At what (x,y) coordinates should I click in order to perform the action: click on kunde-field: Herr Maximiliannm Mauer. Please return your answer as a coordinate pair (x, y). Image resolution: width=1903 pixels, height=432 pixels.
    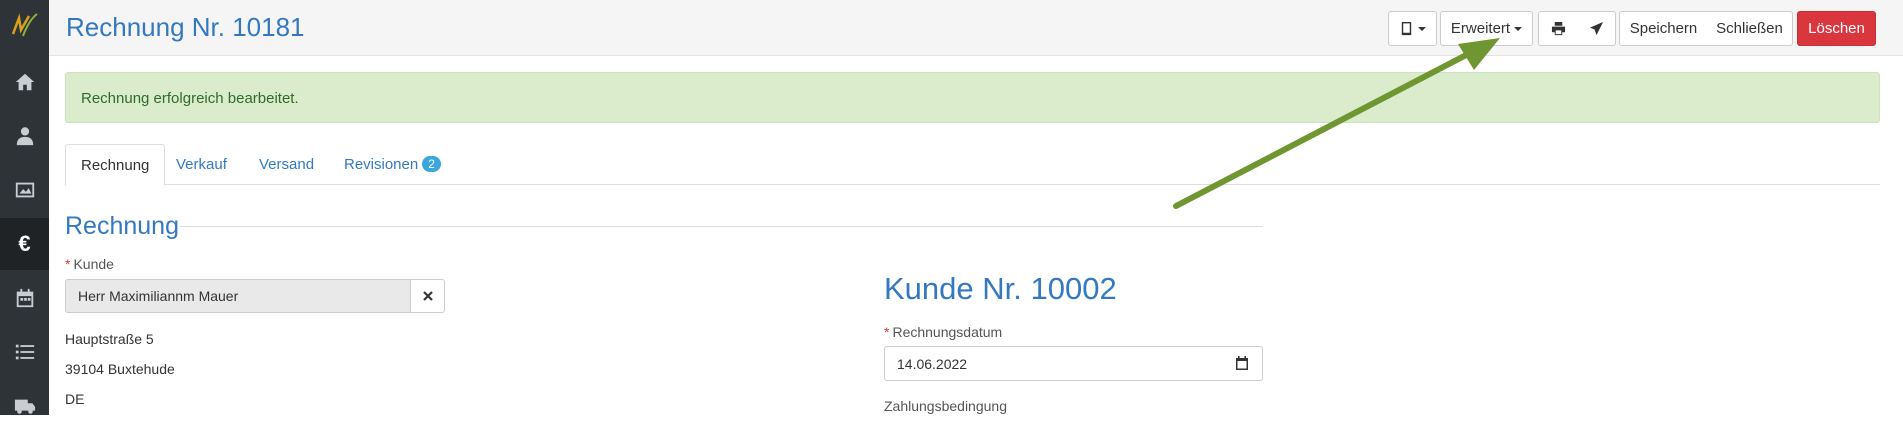
    Looking at the image, I should click on (238, 296).